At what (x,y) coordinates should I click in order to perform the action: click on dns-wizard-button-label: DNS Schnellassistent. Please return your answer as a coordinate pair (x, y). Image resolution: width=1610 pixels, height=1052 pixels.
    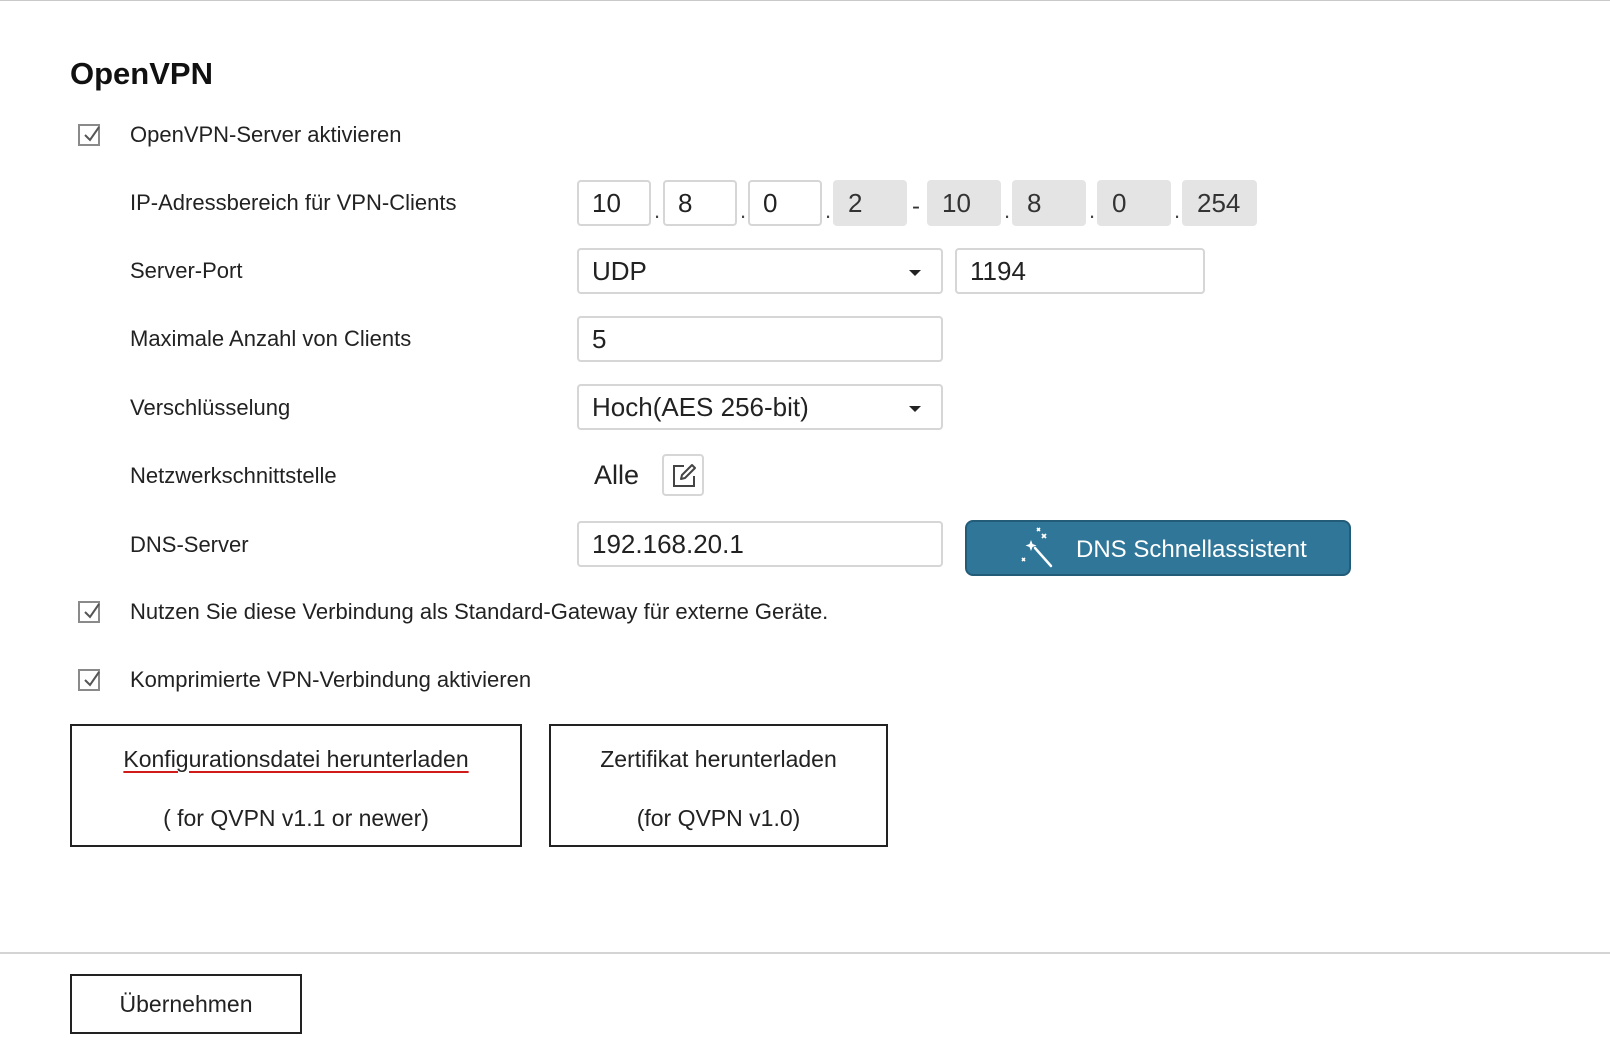
    Looking at the image, I should click on (1191, 549).